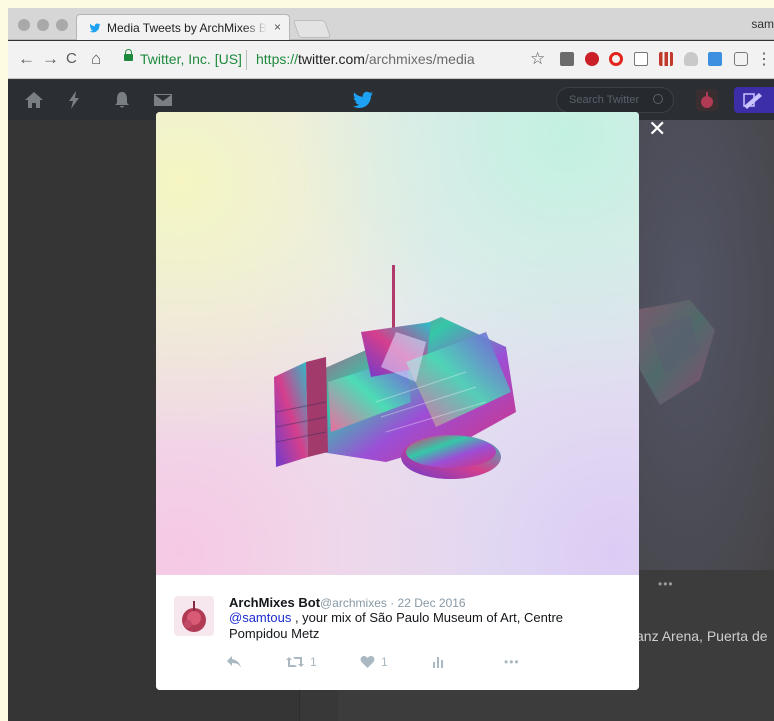  What do you see at coordinates (764, 59) in the screenshot?
I see `browser-menu-icon: ⋮` at bounding box center [764, 59].